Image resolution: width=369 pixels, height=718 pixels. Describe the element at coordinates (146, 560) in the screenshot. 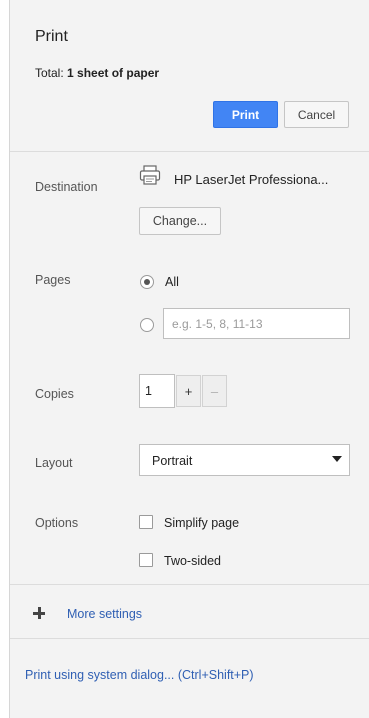

I see `two-sided-checkbox` at that location.